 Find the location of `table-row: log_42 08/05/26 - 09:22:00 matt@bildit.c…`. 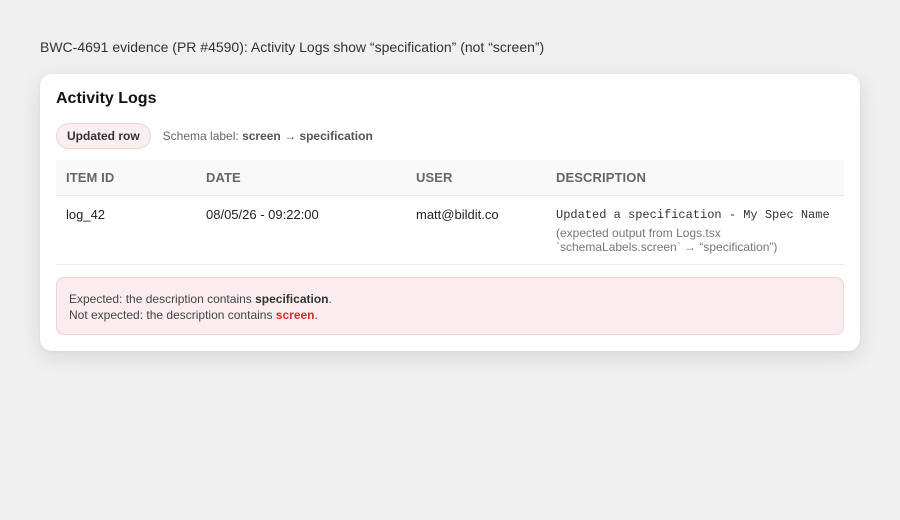

table-row: log_42 08/05/26 - 09:22:00 matt@bildit.c… is located at coordinates (450, 230).